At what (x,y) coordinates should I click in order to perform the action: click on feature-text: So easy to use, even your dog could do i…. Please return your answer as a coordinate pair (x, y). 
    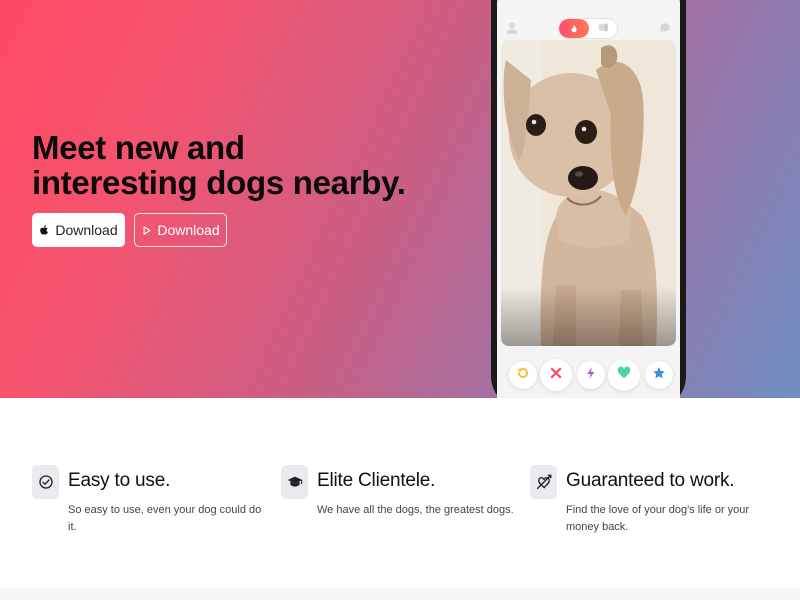
    Looking at the image, I should click on (165, 518).